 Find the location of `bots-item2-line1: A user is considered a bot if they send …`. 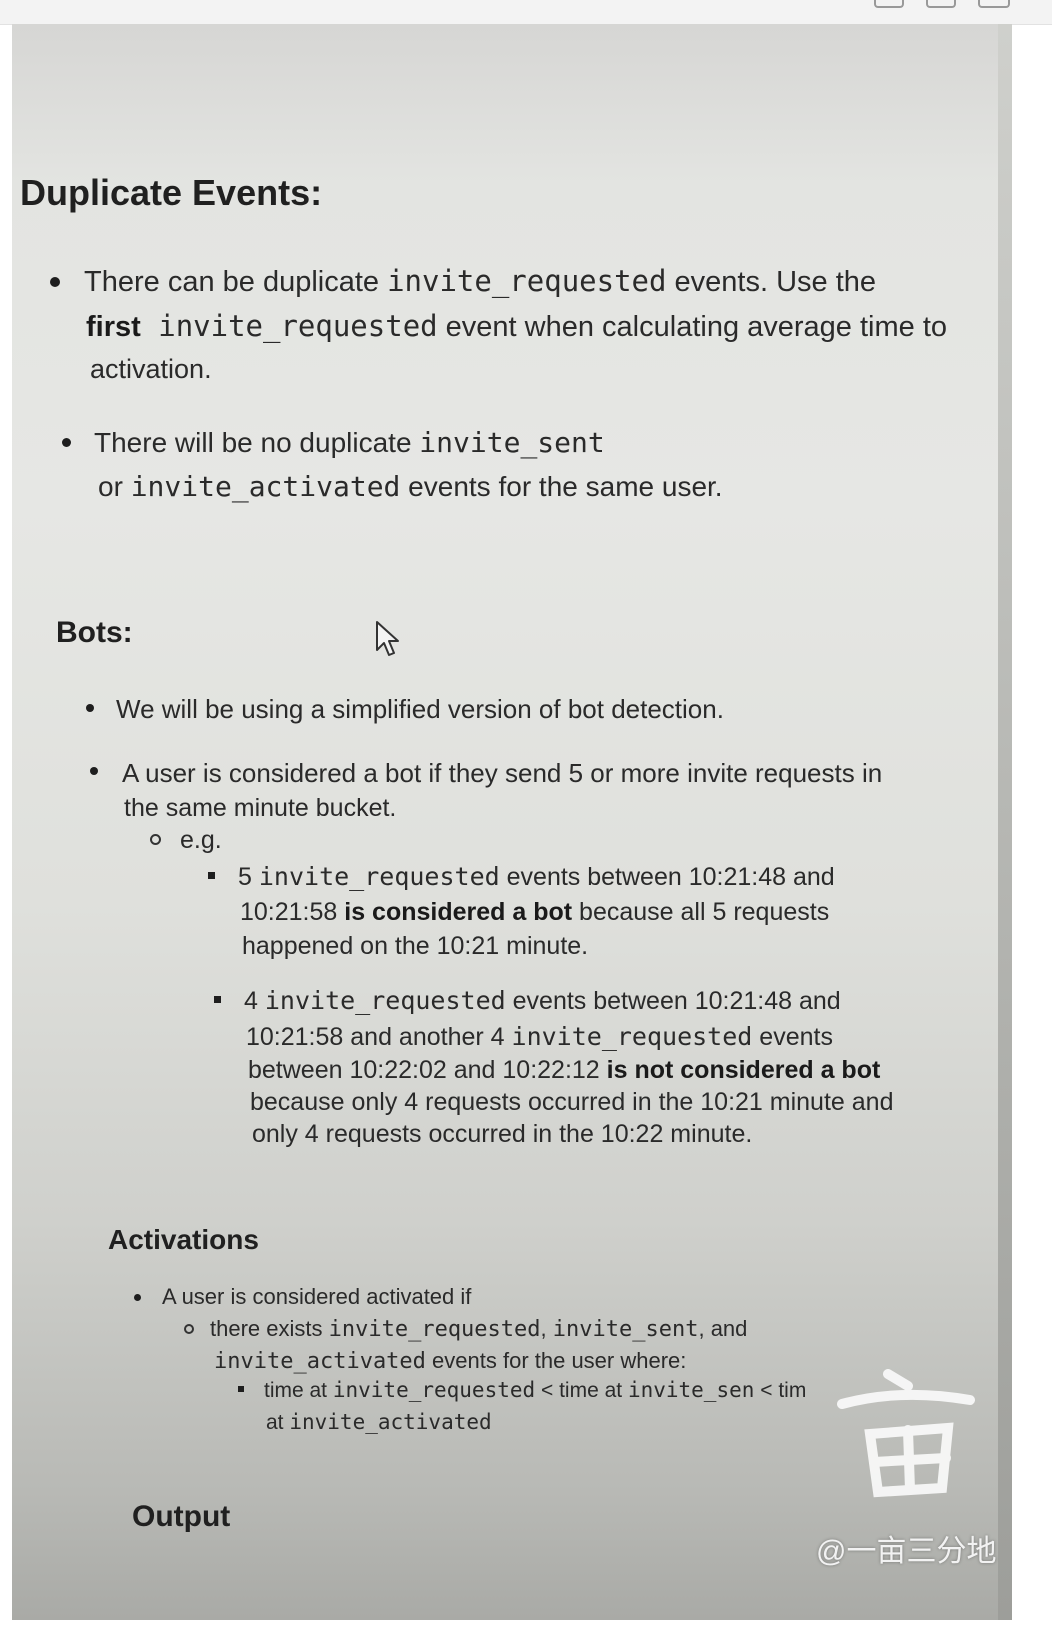

bots-item2-line1: A user is considered a bot if they send … is located at coordinates (502, 773).